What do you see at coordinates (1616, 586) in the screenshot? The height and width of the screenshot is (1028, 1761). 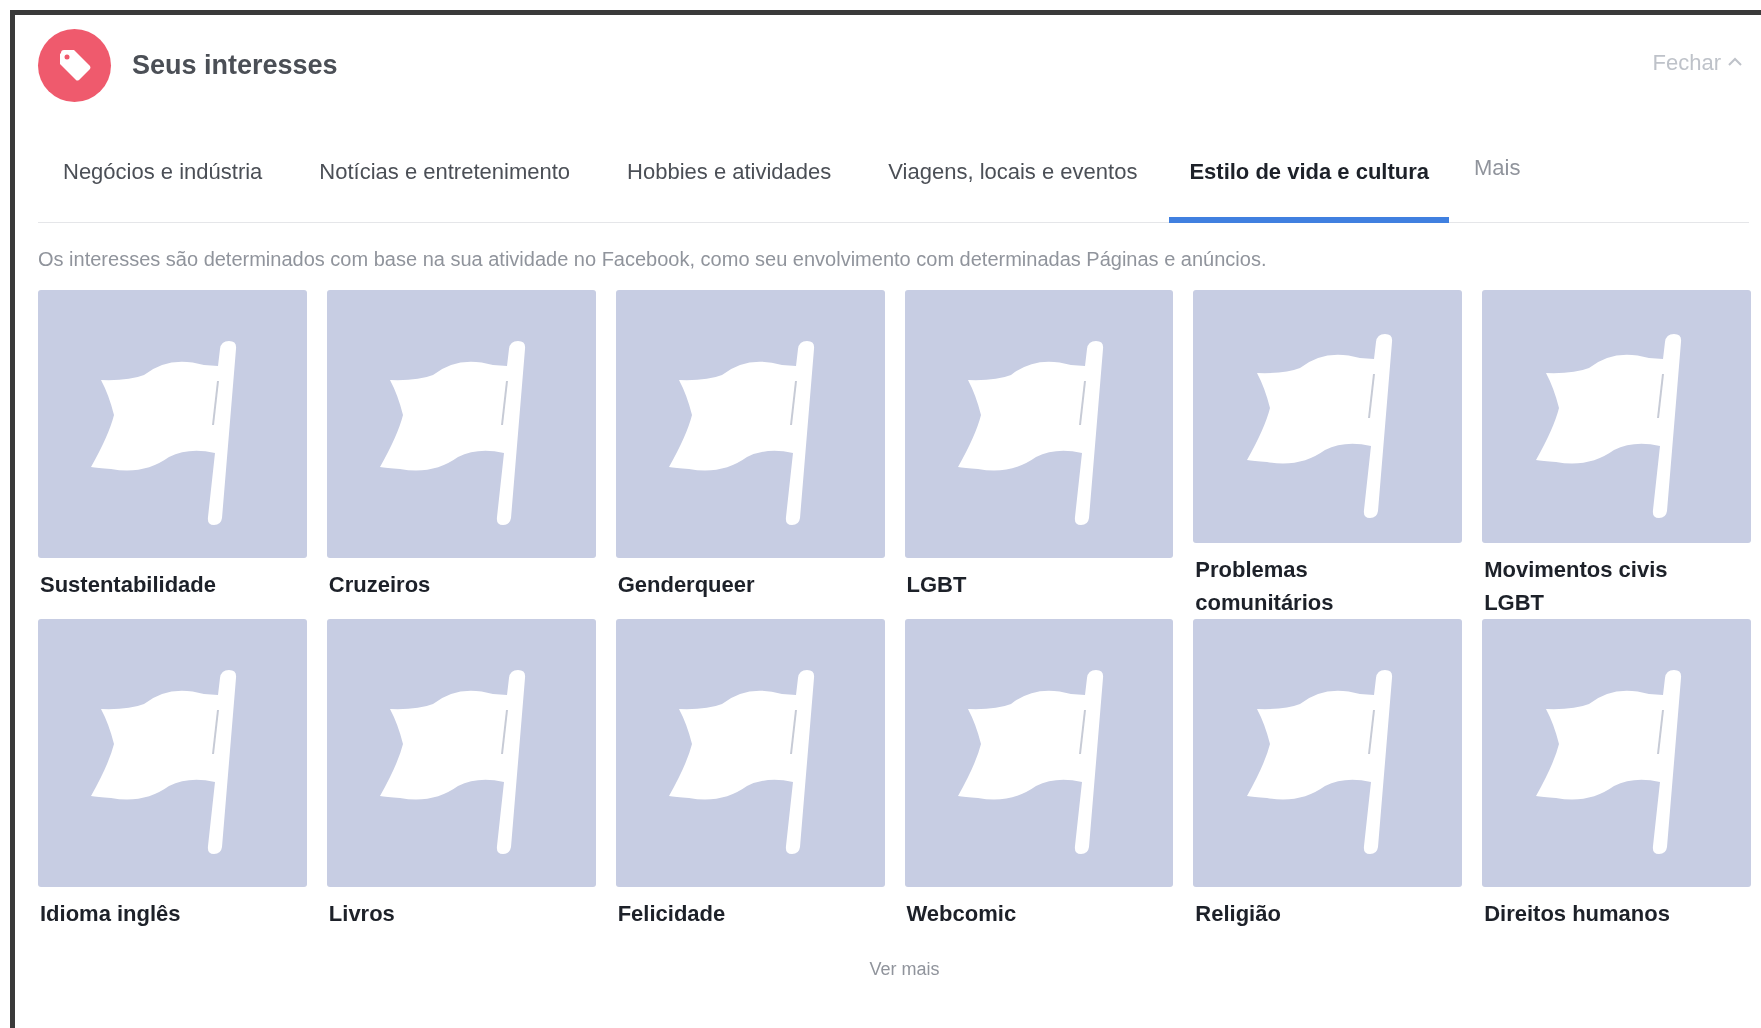 I see `interest-name: Movimentos civis LGBT` at bounding box center [1616, 586].